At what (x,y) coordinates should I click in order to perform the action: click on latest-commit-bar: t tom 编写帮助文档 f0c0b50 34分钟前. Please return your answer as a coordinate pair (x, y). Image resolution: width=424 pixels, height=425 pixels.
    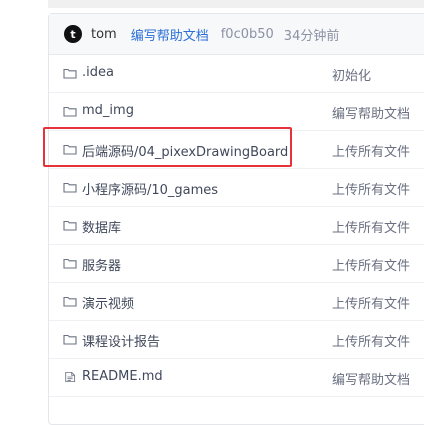
    Looking at the image, I should click on (236, 34).